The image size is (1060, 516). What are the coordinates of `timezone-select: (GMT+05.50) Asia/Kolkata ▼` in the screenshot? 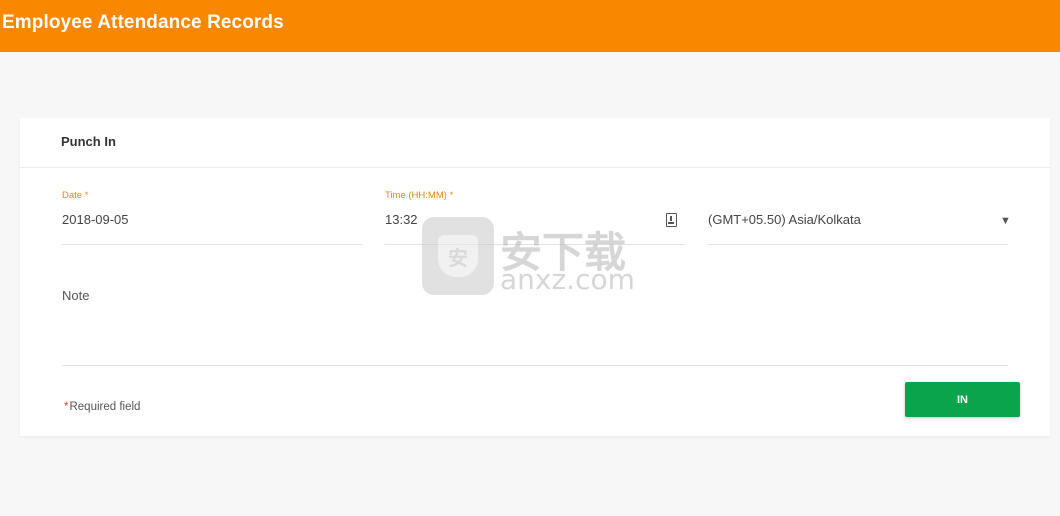 It's located at (859, 218).